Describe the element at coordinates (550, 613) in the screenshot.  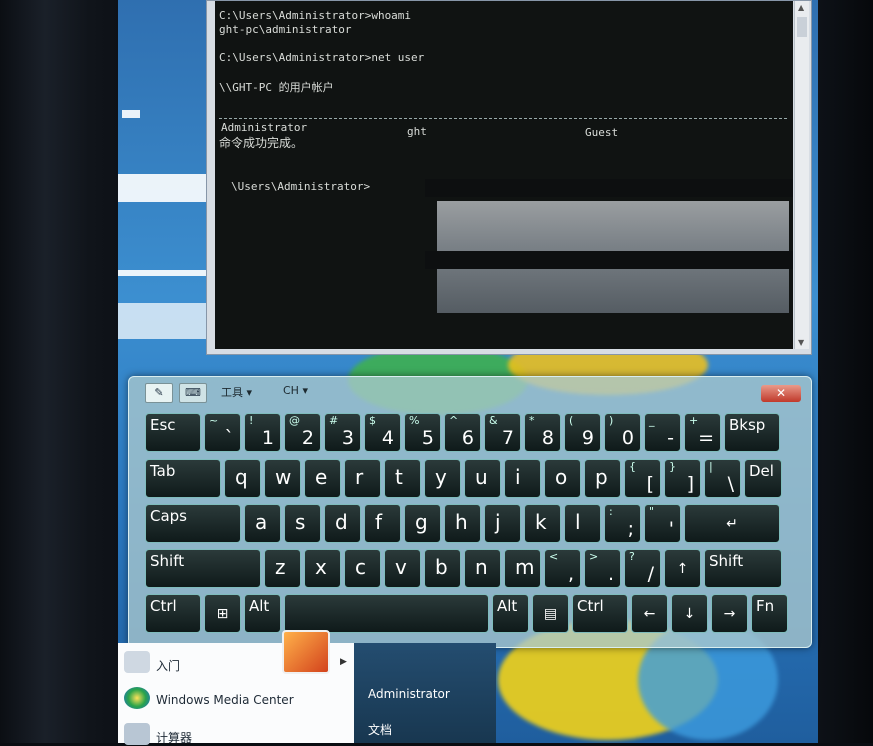
I see `key-▤: ▤` at that location.